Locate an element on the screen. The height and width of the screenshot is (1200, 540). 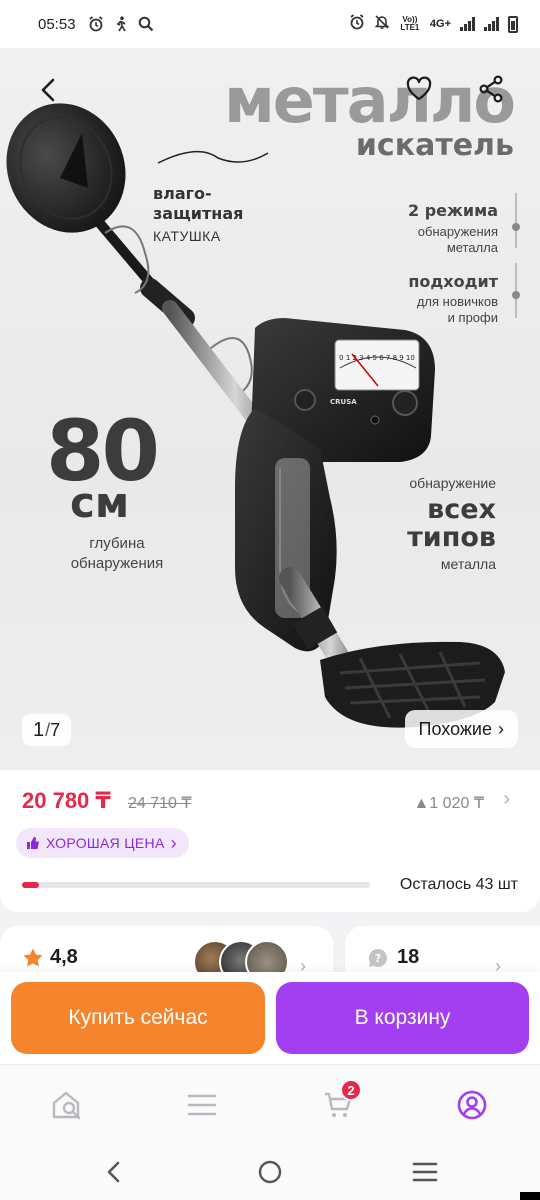
share-button is located at coordinates (491, 89).